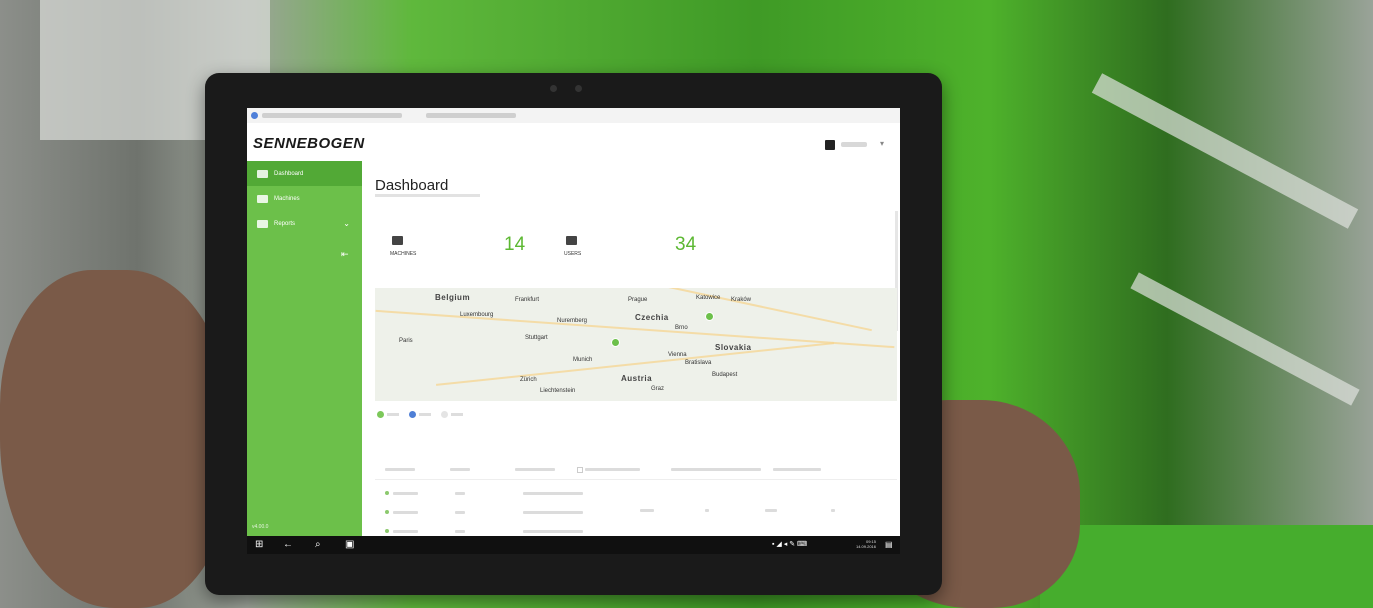 This screenshot has width=1373, height=608. Describe the element at coordinates (287, 198) in the screenshot. I see `sidebar-item-label: Machines` at that location.